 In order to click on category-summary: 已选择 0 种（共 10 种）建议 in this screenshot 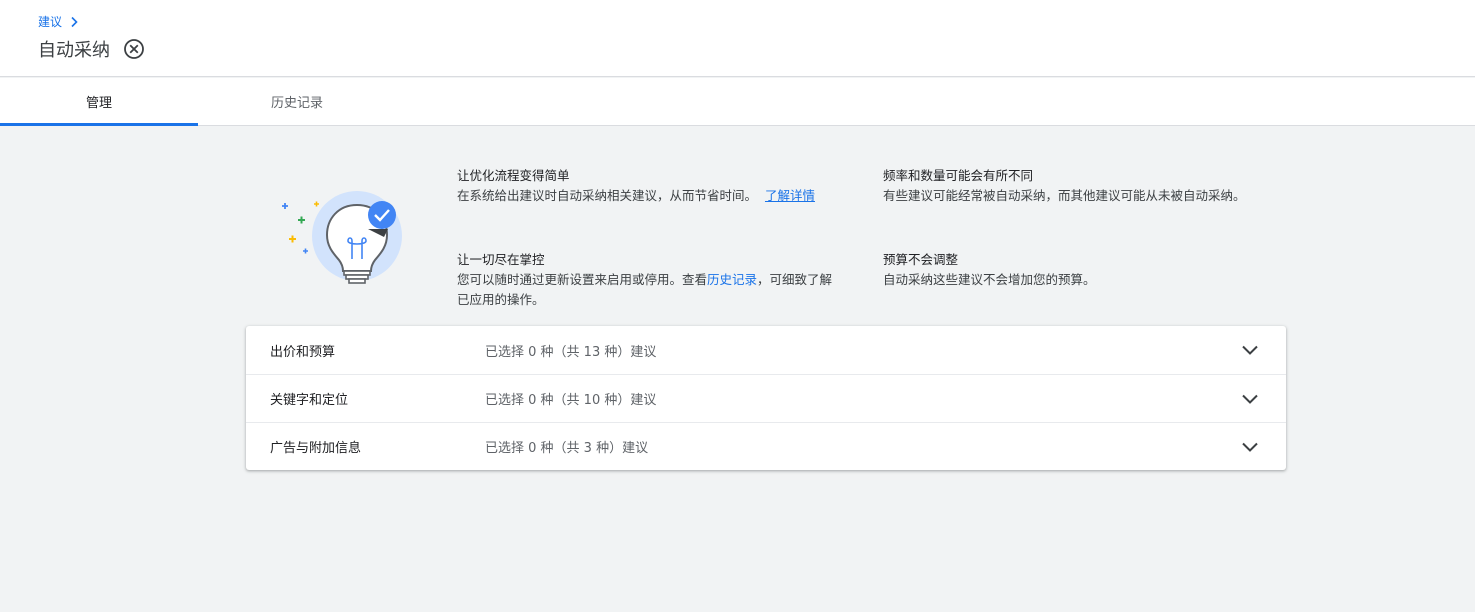, I will do `click(571, 400)`.